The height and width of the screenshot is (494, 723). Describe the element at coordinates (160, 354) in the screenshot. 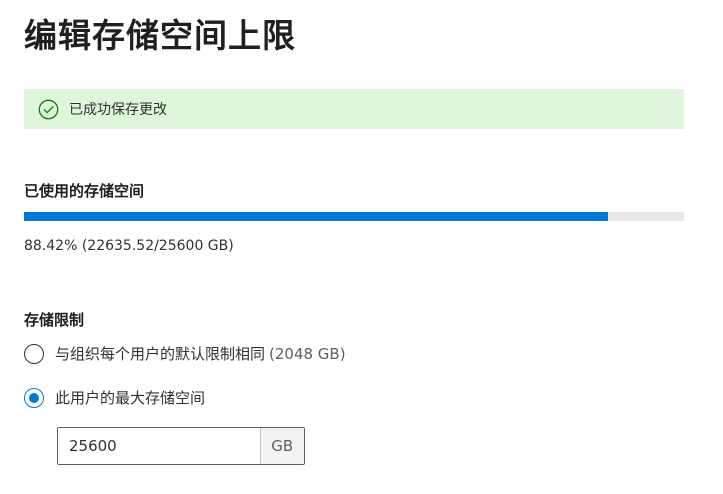

I see `radio-default-limit-text: 与组织每个用户的默认限制相同` at that location.